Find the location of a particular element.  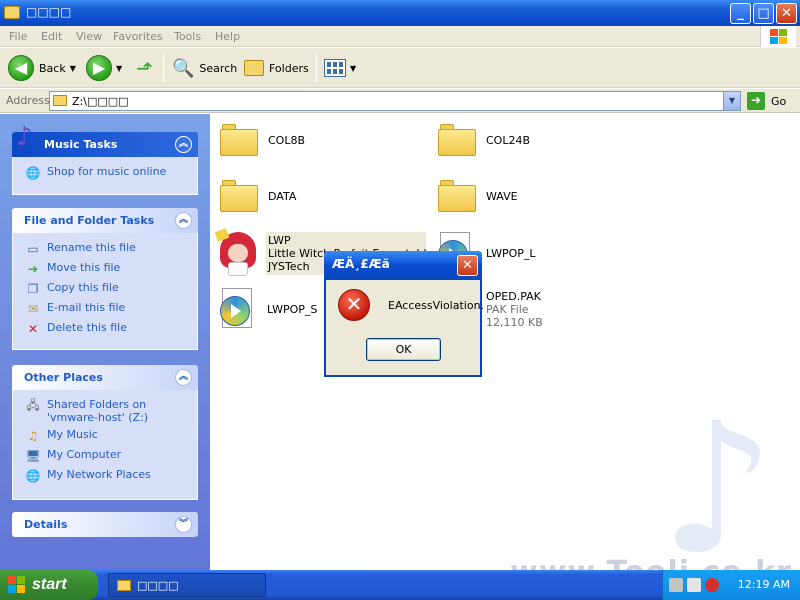

window-title: □□□□ is located at coordinates (49, 12).